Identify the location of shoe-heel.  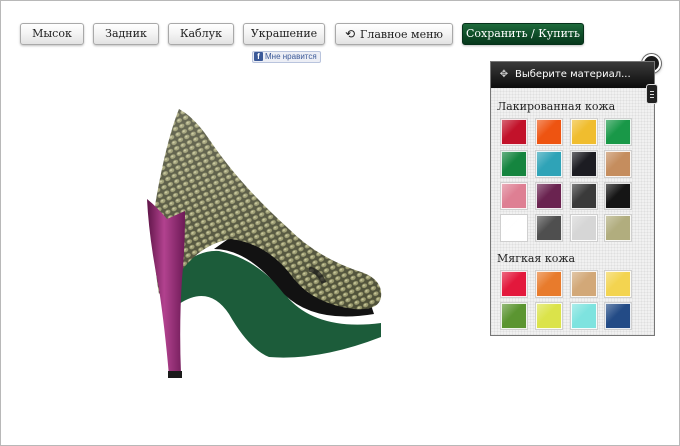
(166, 287).